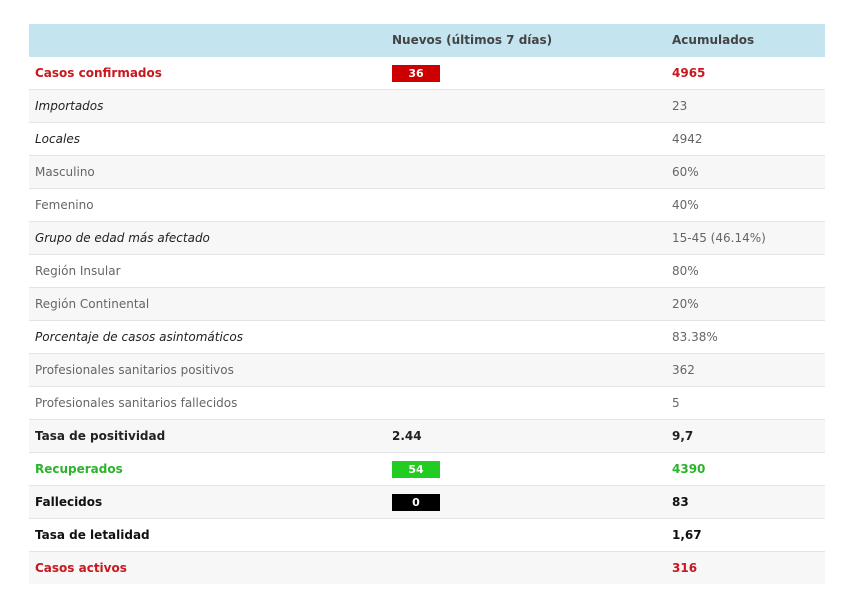 Image resolution: width=856 pixels, height=604 pixels. What do you see at coordinates (685, 568) in the screenshot?
I see `row-acumulado: 316` at bounding box center [685, 568].